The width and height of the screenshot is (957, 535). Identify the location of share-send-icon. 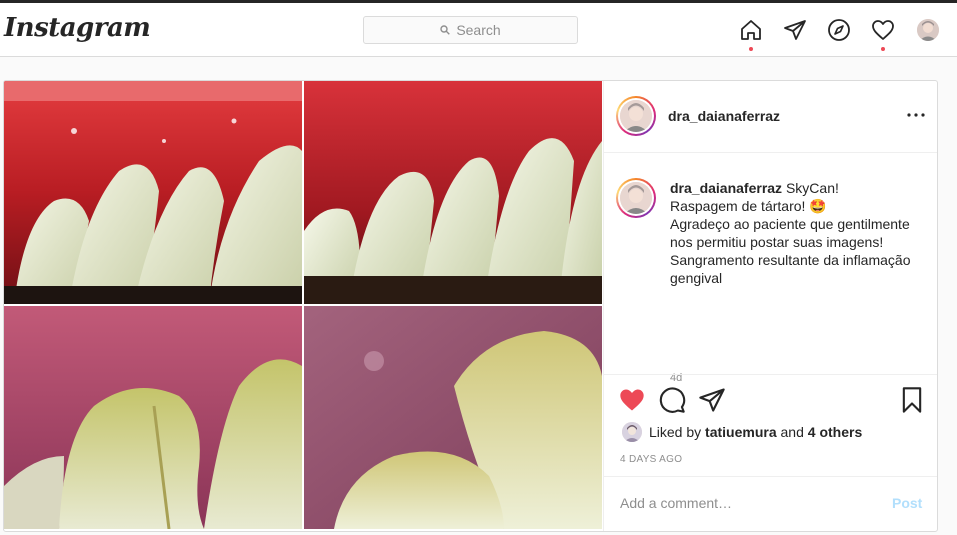
(712, 400).